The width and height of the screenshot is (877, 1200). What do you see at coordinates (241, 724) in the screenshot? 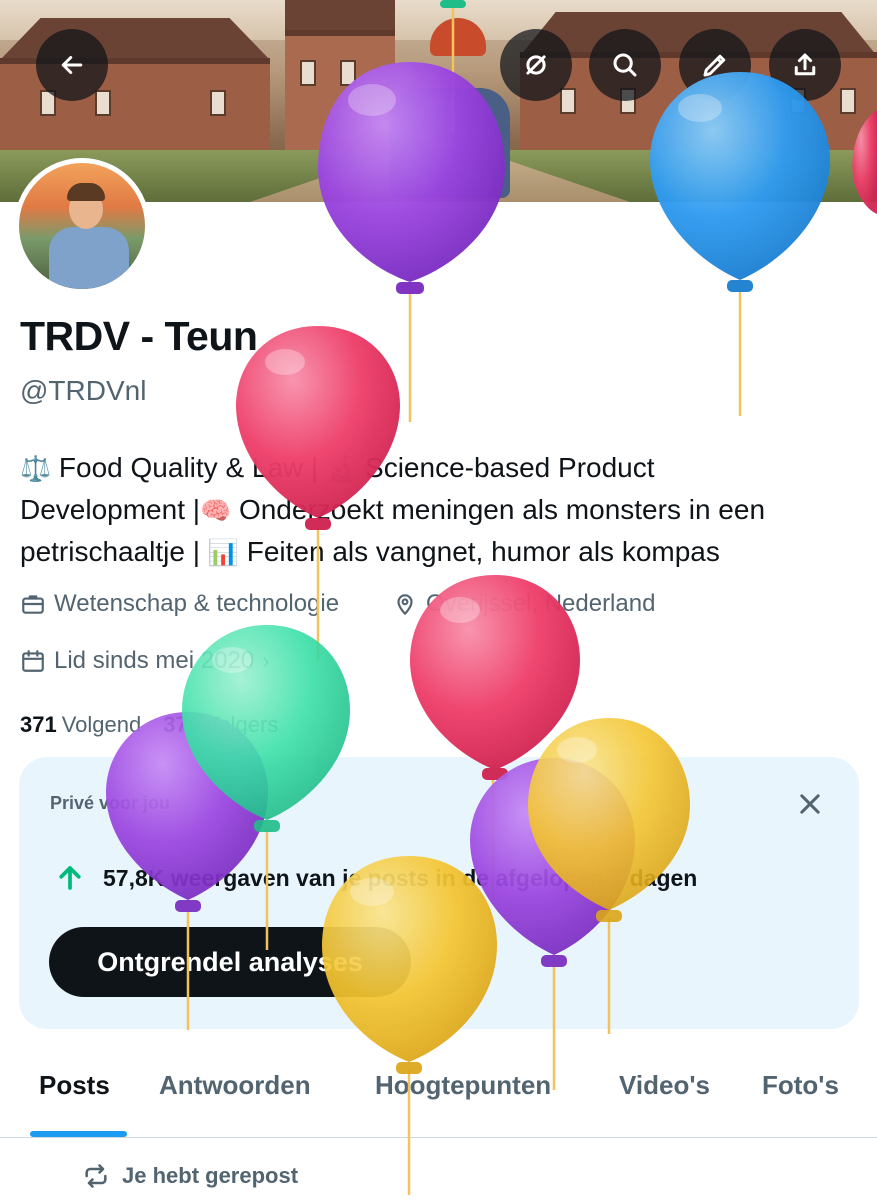
I see `followers-label: Volgers` at bounding box center [241, 724].